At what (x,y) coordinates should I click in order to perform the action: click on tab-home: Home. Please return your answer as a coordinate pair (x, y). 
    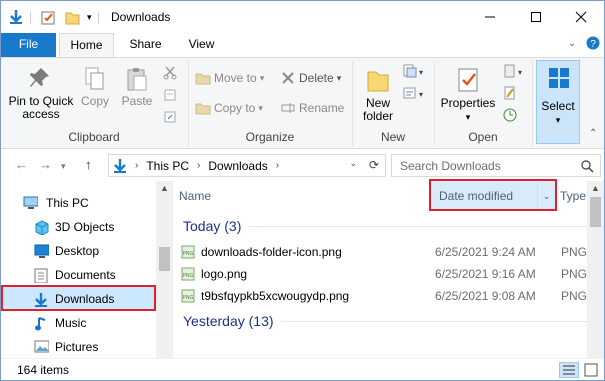
    Looking at the image, I should click on (86, 45).